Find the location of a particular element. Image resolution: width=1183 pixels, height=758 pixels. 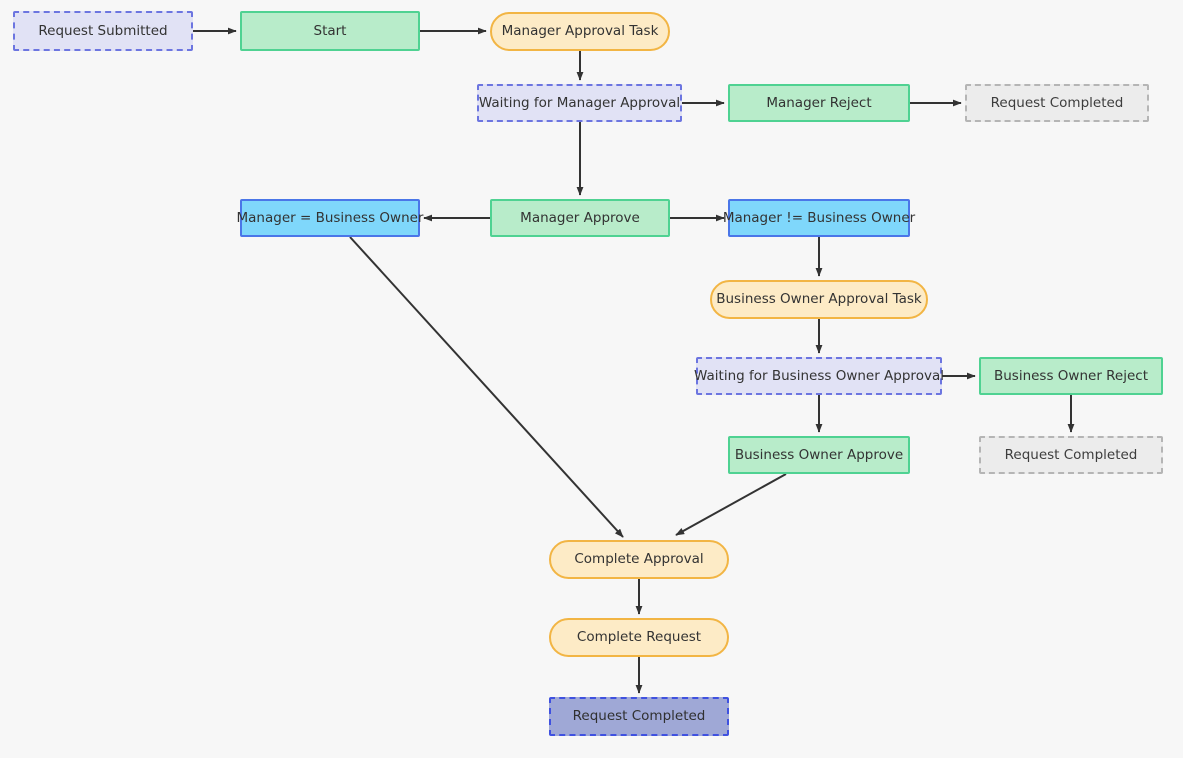

node-complete_request: Complete Request is located at coordinates (639, 637).